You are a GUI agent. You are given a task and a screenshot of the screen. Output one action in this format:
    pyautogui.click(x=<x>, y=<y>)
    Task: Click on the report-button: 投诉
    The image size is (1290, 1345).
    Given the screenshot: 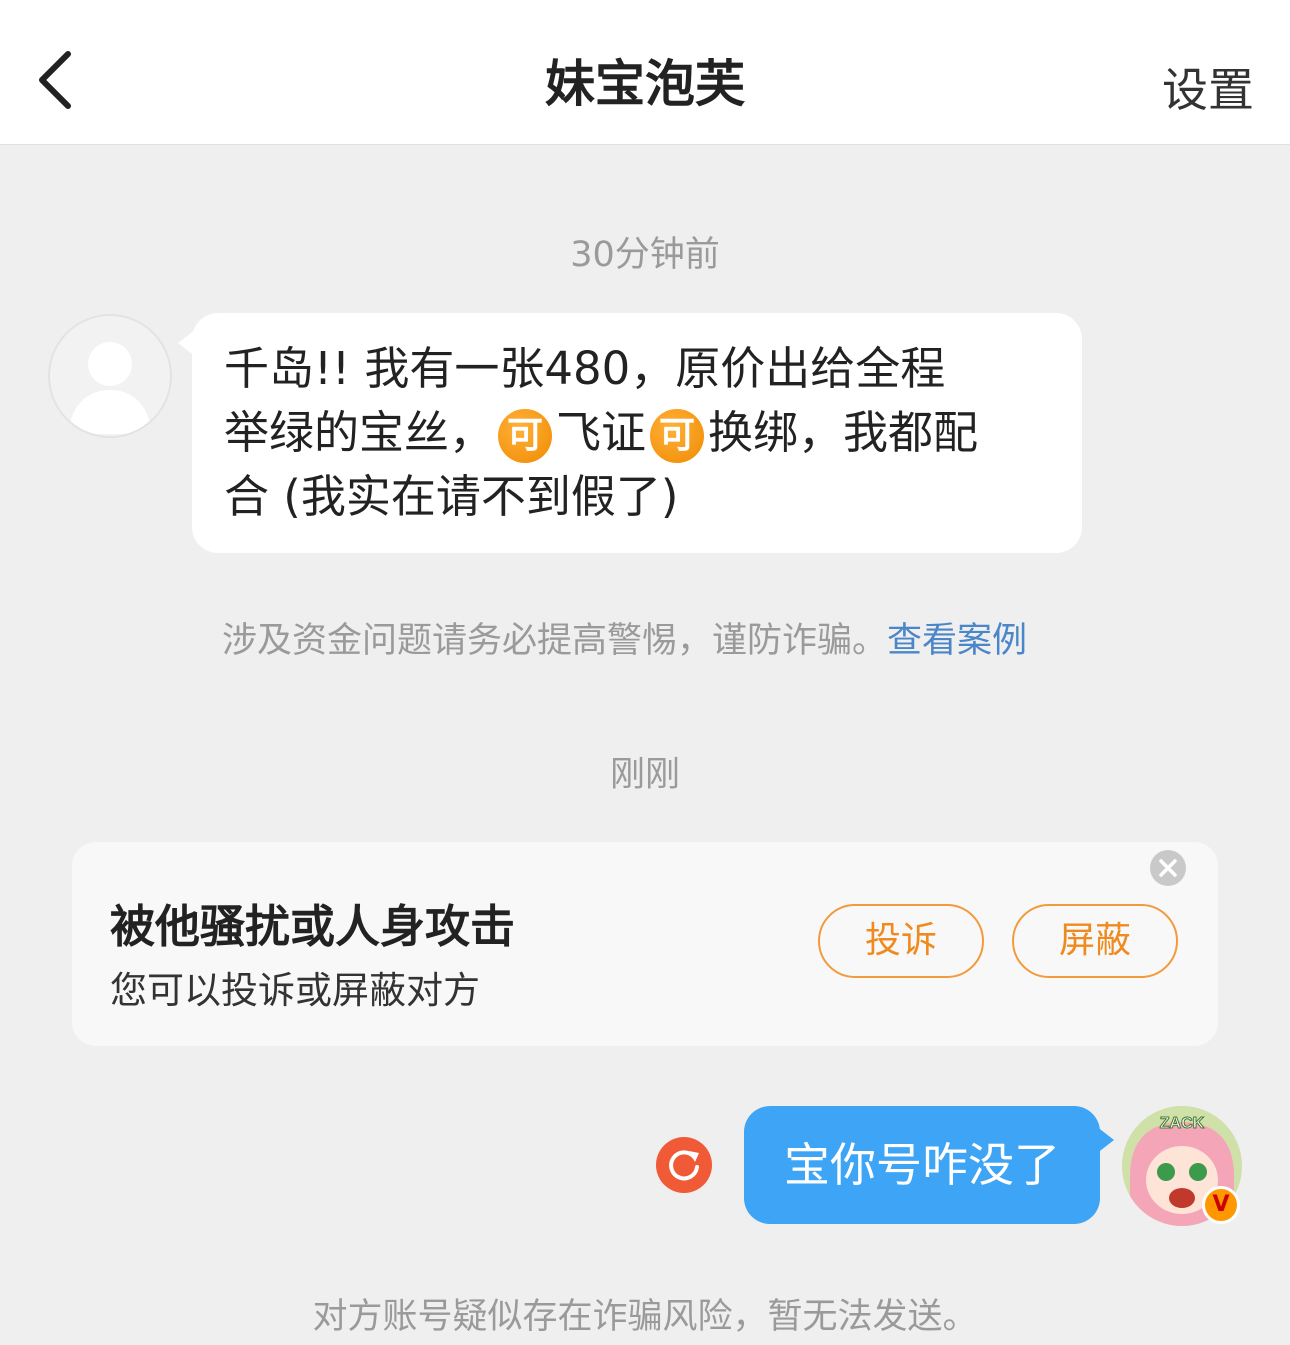 What is the action you would take?
    pyautogui.click(x=901, y=941)
    